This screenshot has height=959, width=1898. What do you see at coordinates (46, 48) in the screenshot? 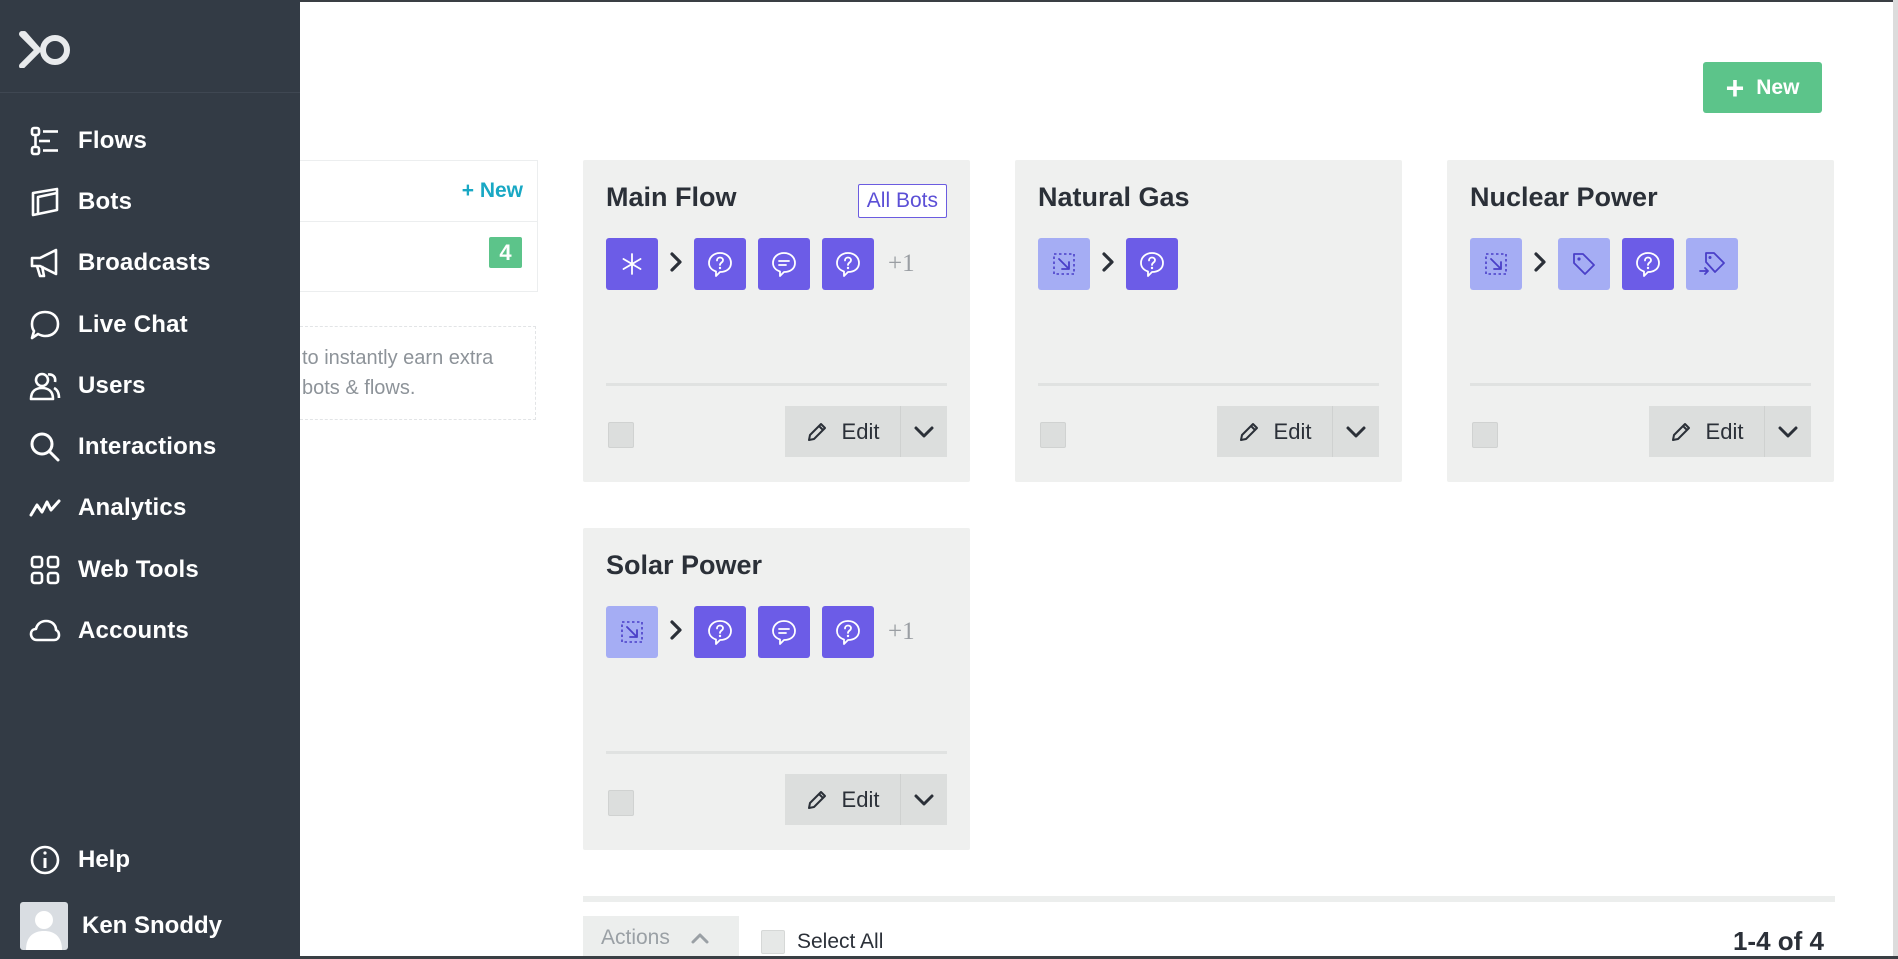
I see `app-logo` at bounding box center [46, 48].